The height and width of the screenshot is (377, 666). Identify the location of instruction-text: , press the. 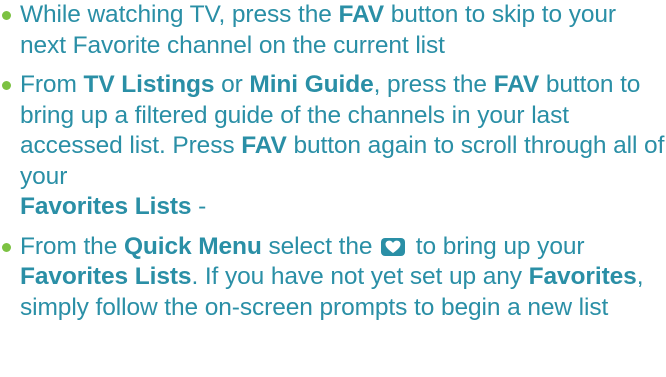
(433, 84).